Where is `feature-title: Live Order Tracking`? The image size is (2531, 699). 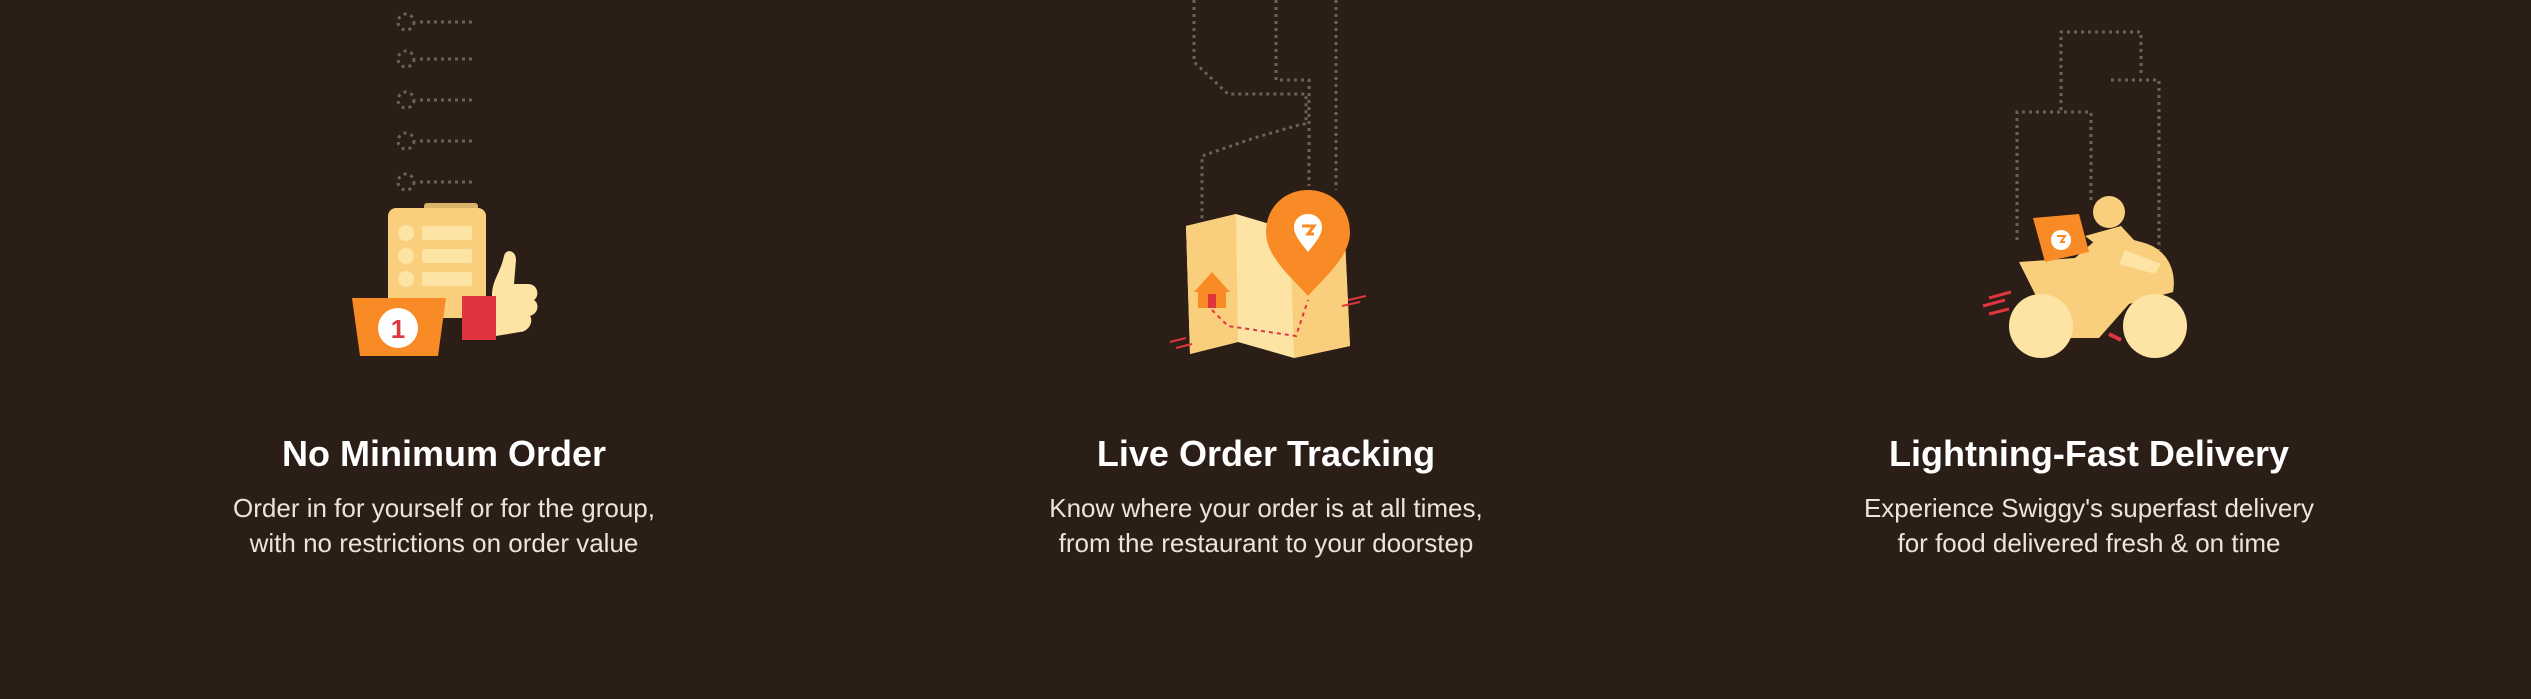 feature-title: Live Order Tracking is located at coordinates (1266, 453).